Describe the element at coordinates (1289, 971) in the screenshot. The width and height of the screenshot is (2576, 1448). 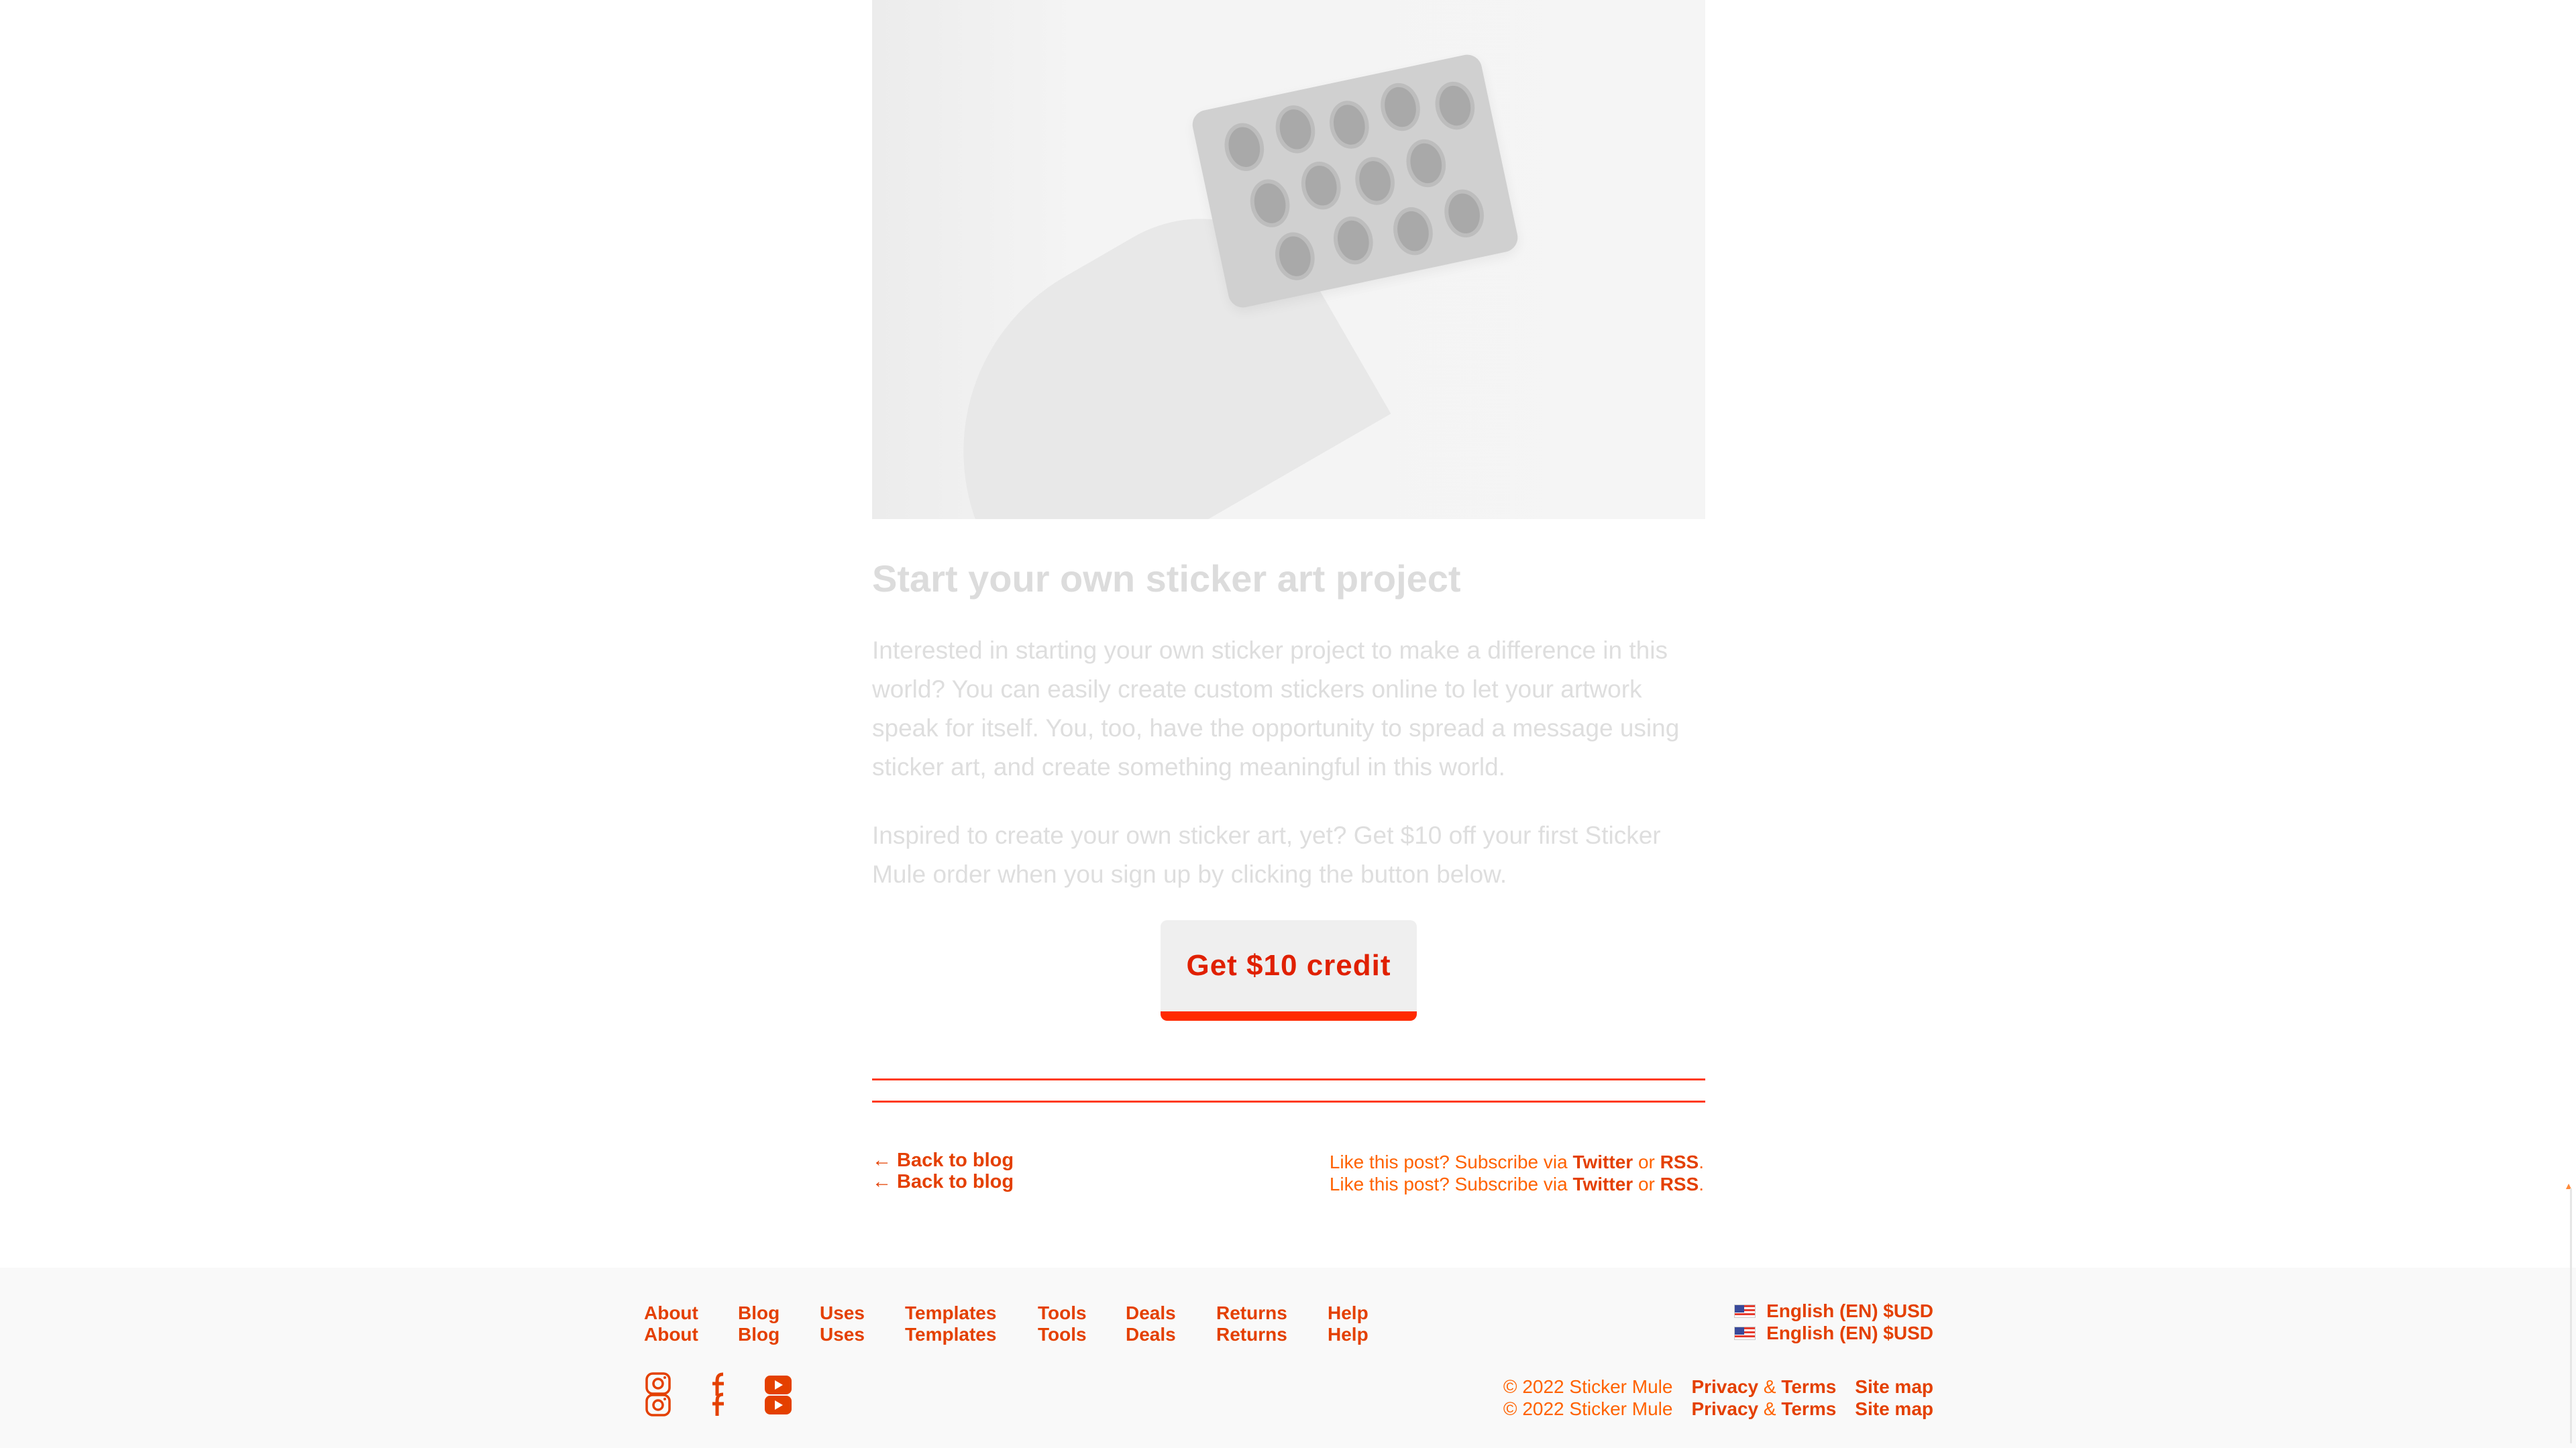
I see `get-credit-button: Get $10 credit` at that location.